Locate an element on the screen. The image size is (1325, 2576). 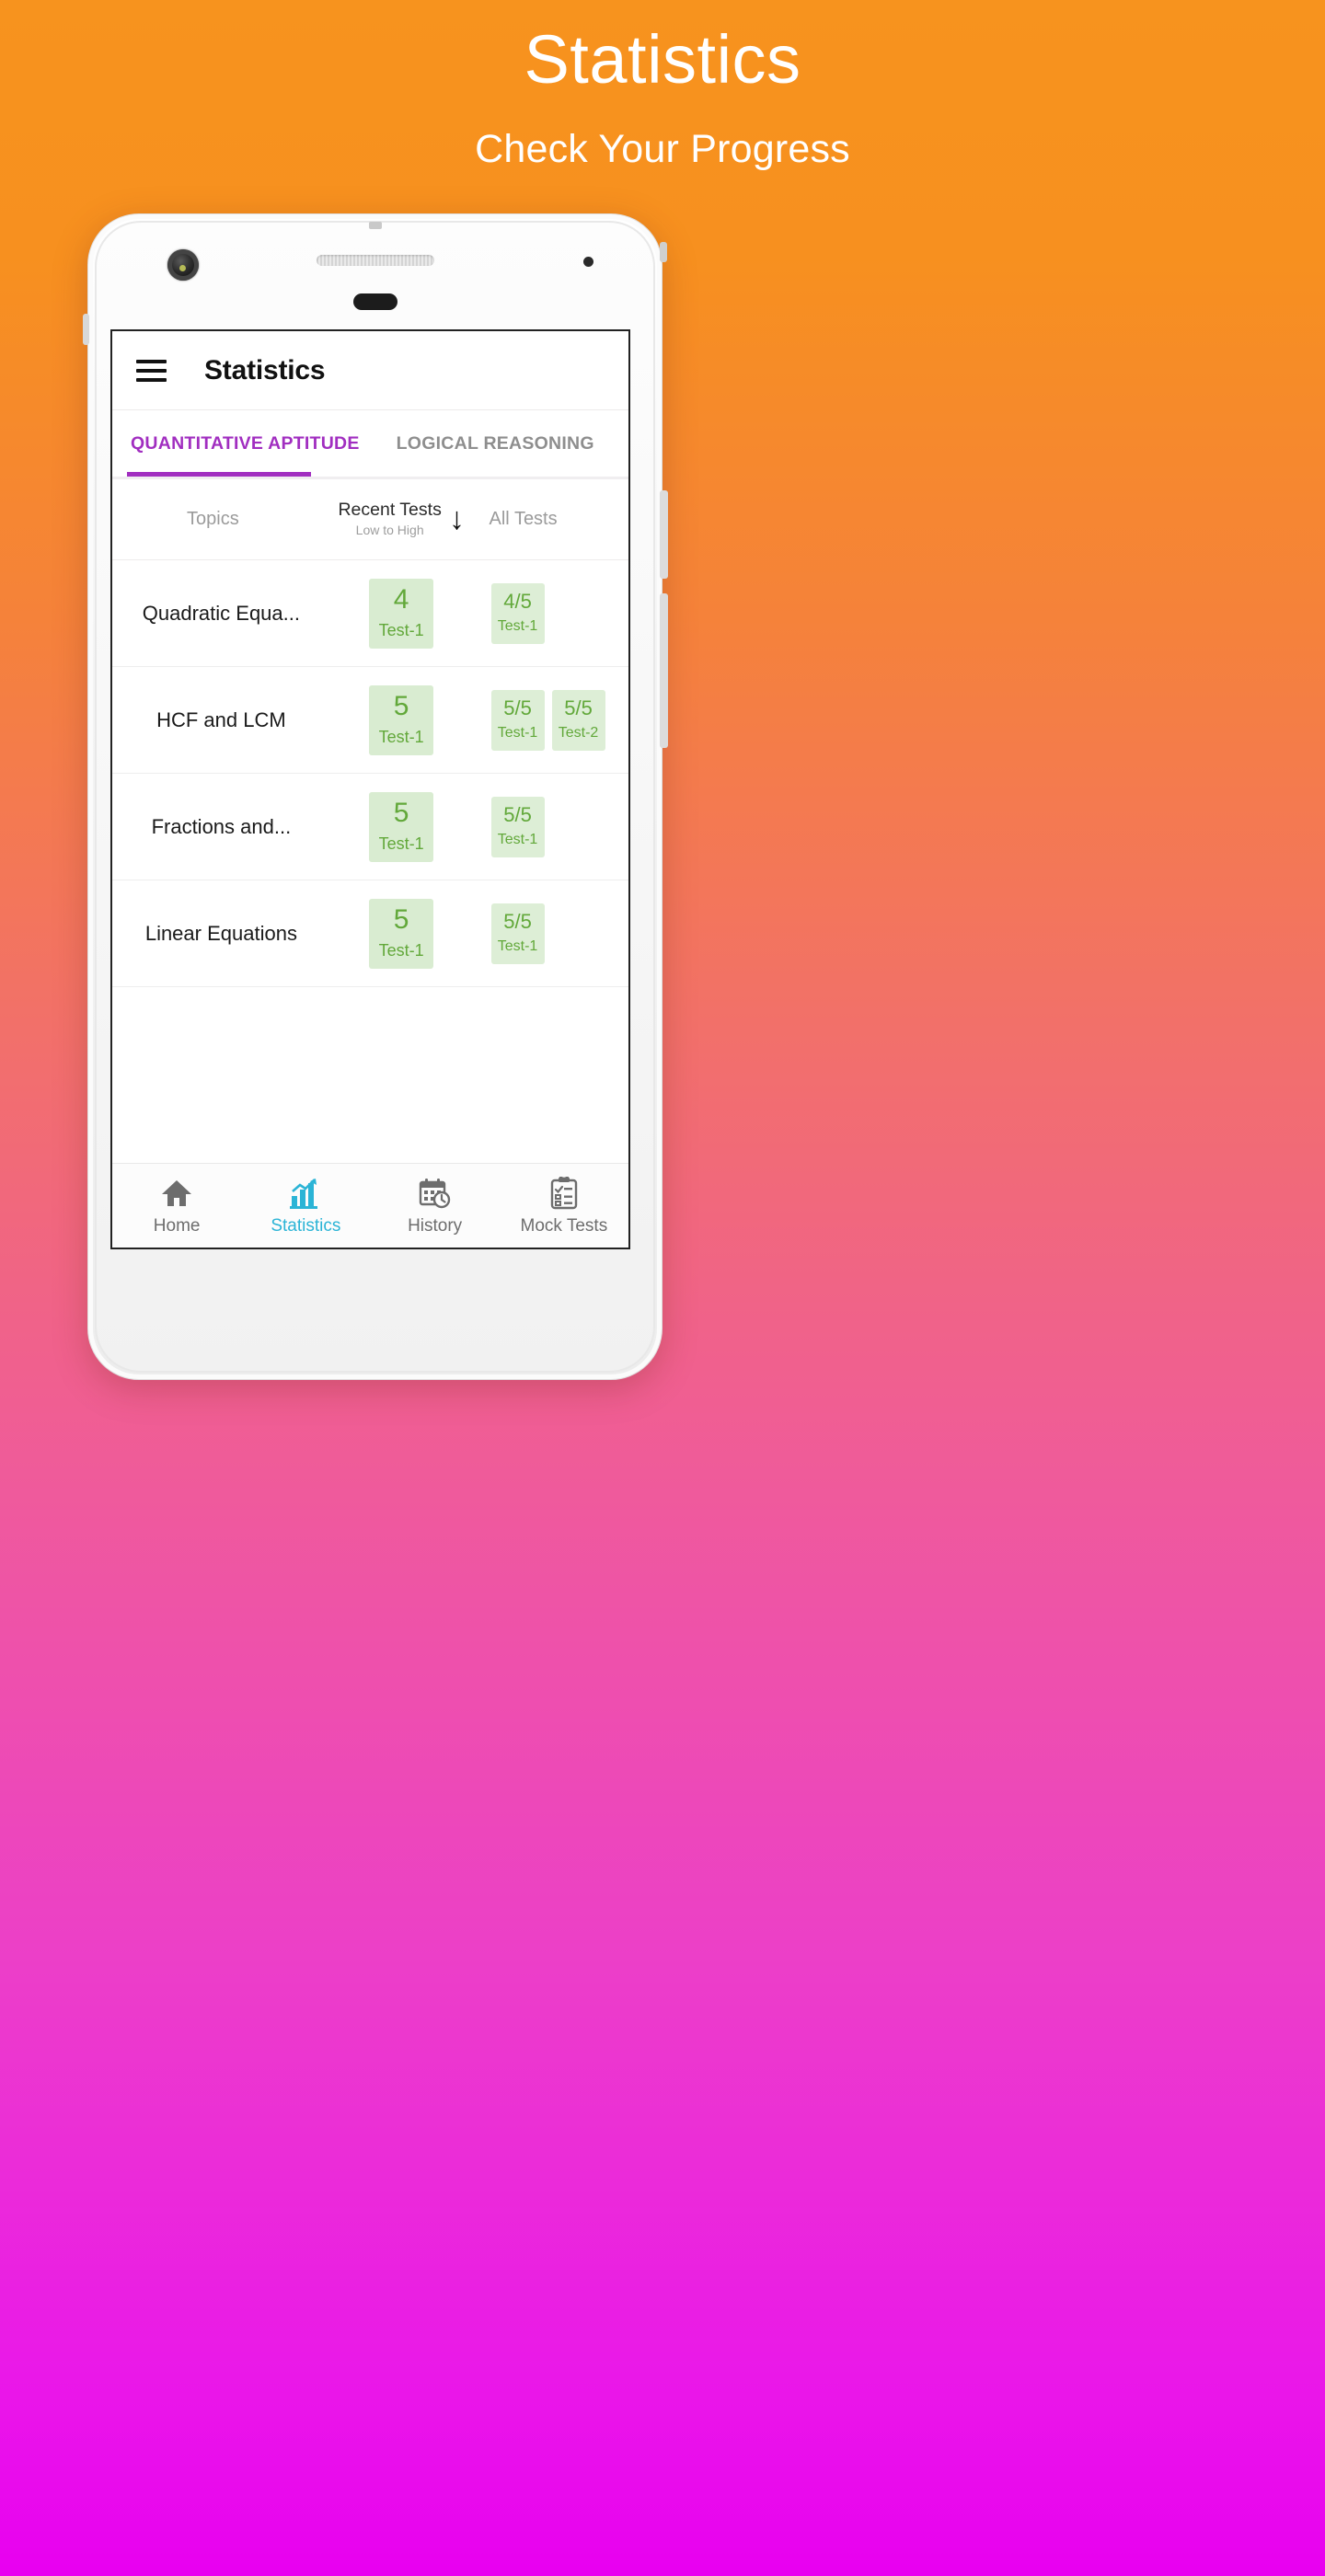
front-camera-icon is located at coordinates (183, 265).